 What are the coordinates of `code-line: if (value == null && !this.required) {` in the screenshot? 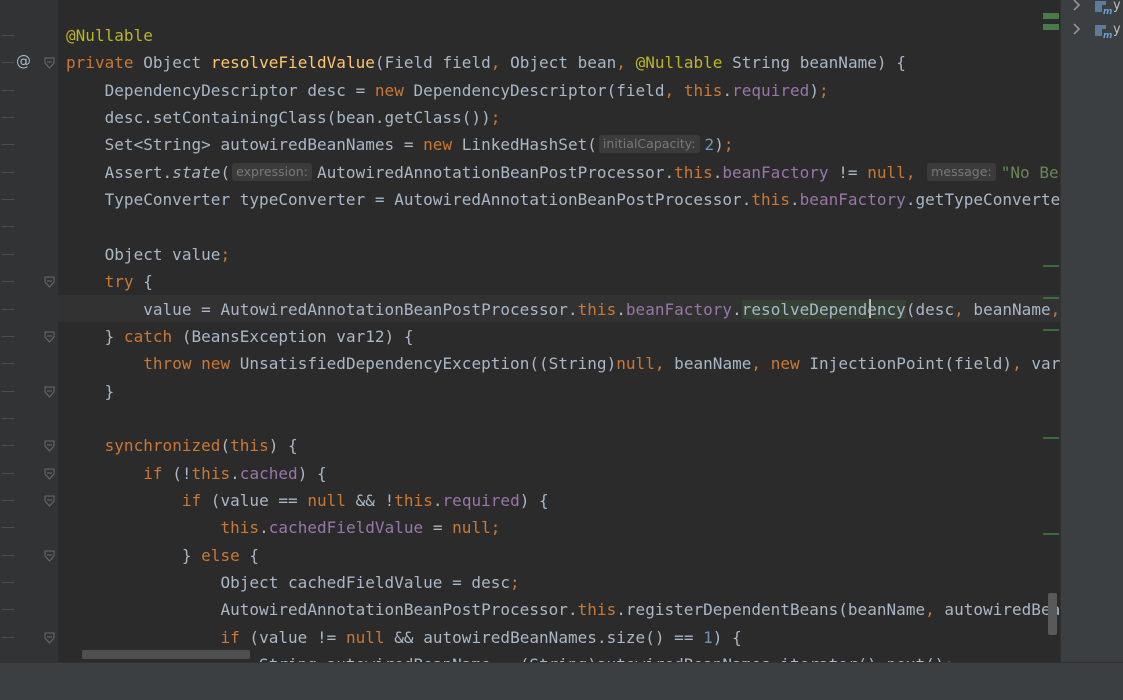 It's located at (307, 500).